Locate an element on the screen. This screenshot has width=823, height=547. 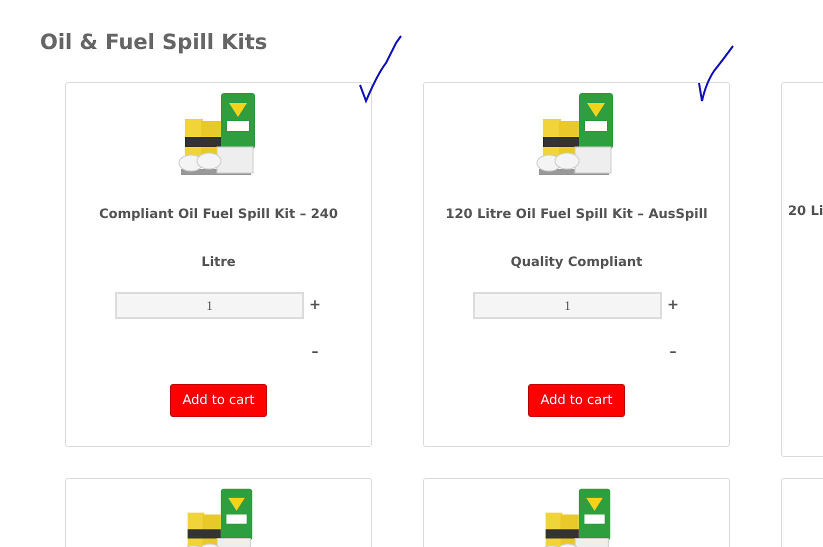
handdrawn-check-icon is located at coordinates (381, 69).